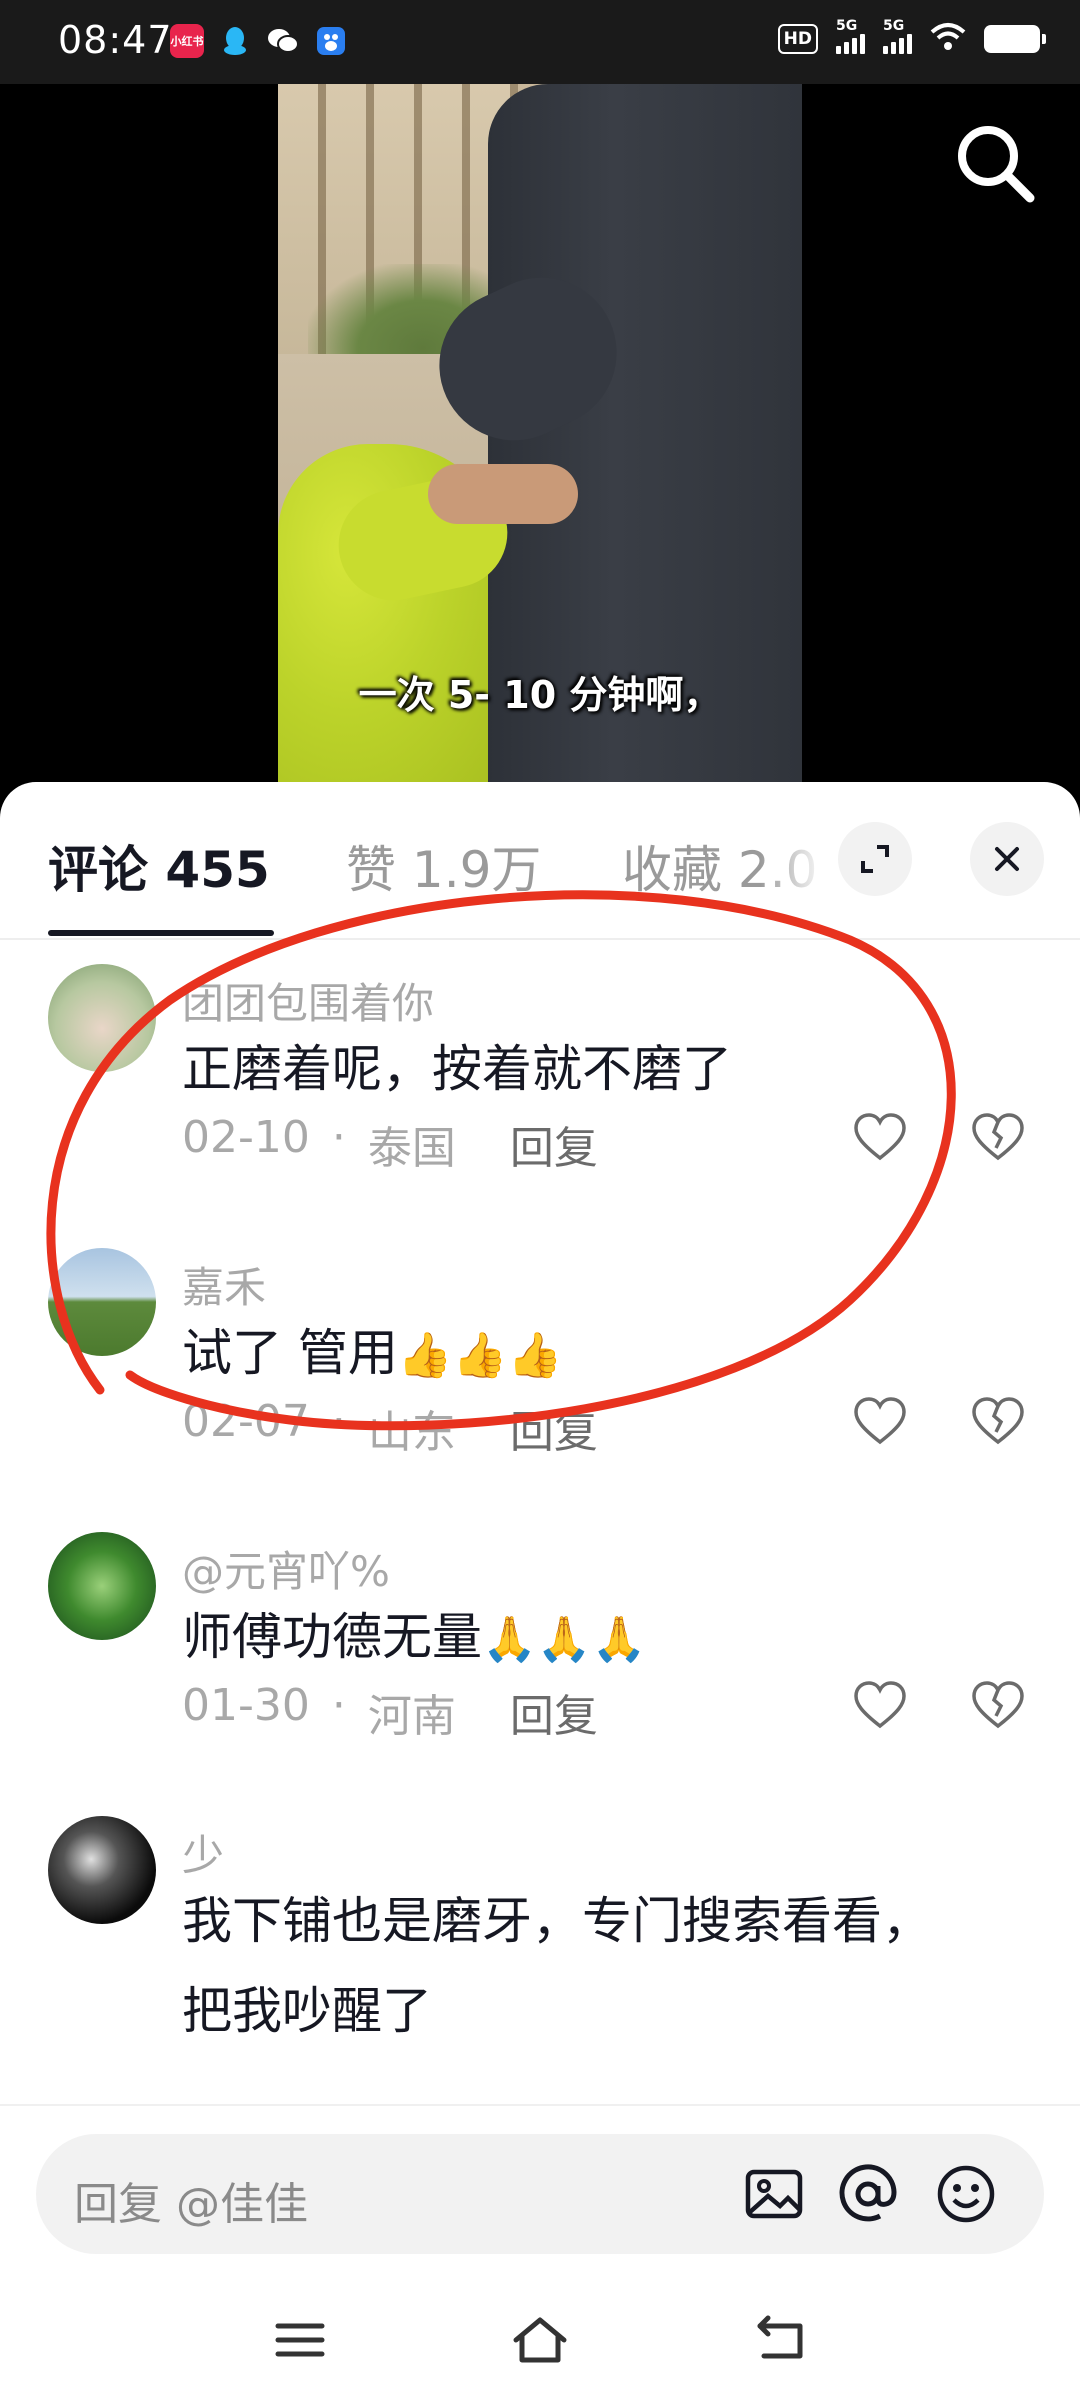 This screenshot has width=1080, height=2400. Describe the element at coordinates (1015, 39) in the screenshot. I see `battery-icon` at that location.